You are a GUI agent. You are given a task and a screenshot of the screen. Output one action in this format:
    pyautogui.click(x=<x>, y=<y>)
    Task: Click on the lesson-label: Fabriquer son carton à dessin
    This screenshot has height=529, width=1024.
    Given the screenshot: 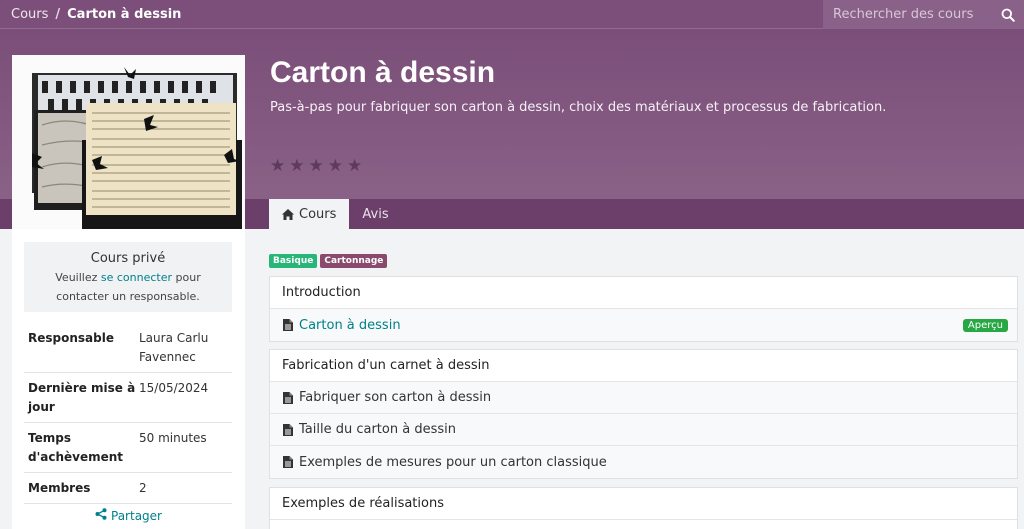 What is the action you would take?
    pyautogui.click(x=395, y=397)
    